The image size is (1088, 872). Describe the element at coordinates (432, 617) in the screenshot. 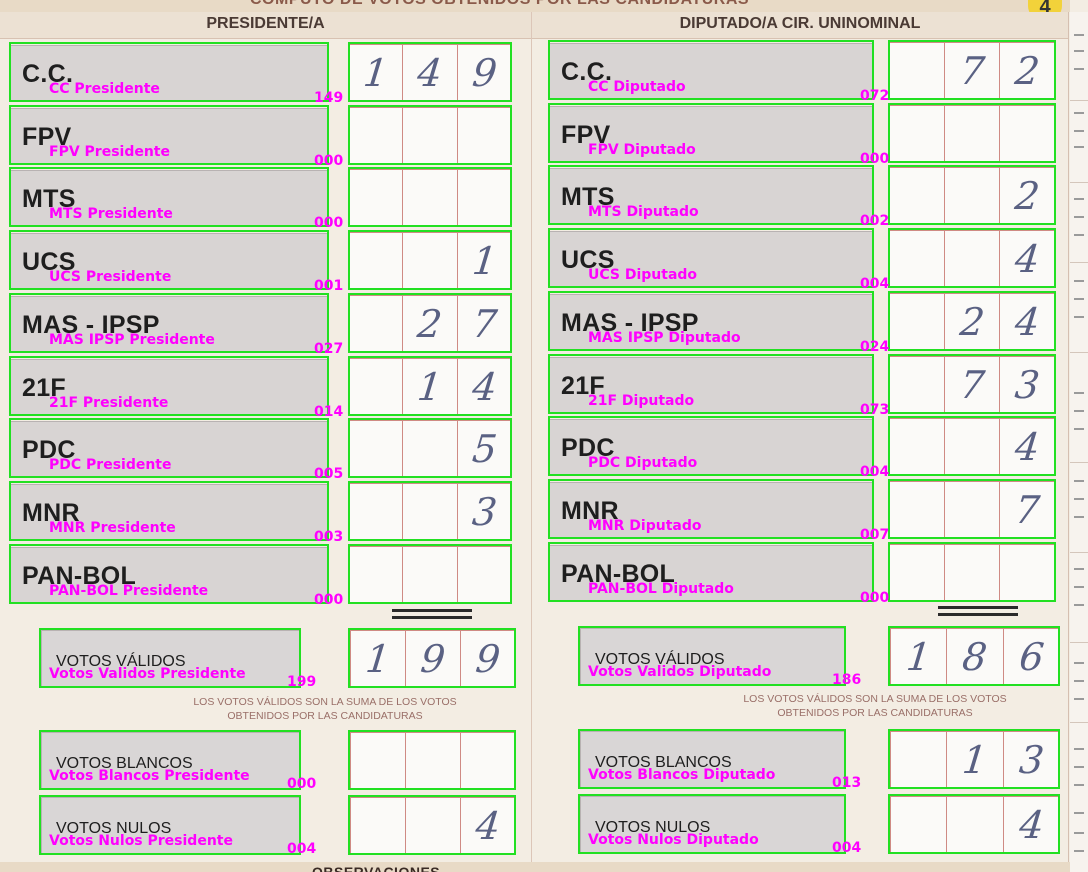

I see `equals-bar-bottom-presidente` at that location.